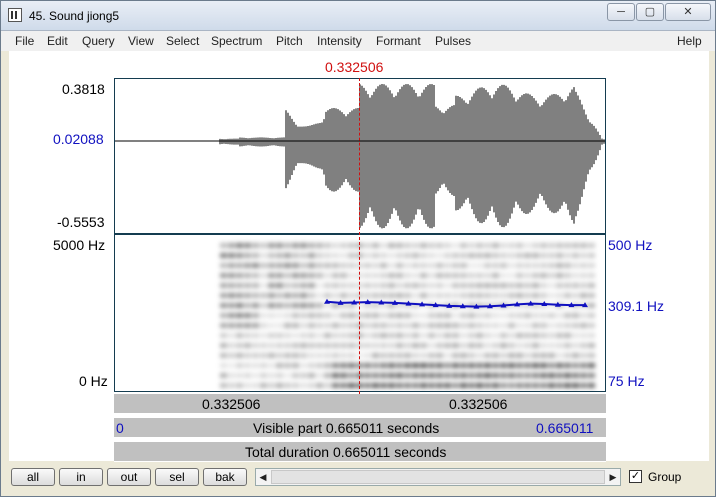  I want to click on menu-help: Help, so click(689, 41).